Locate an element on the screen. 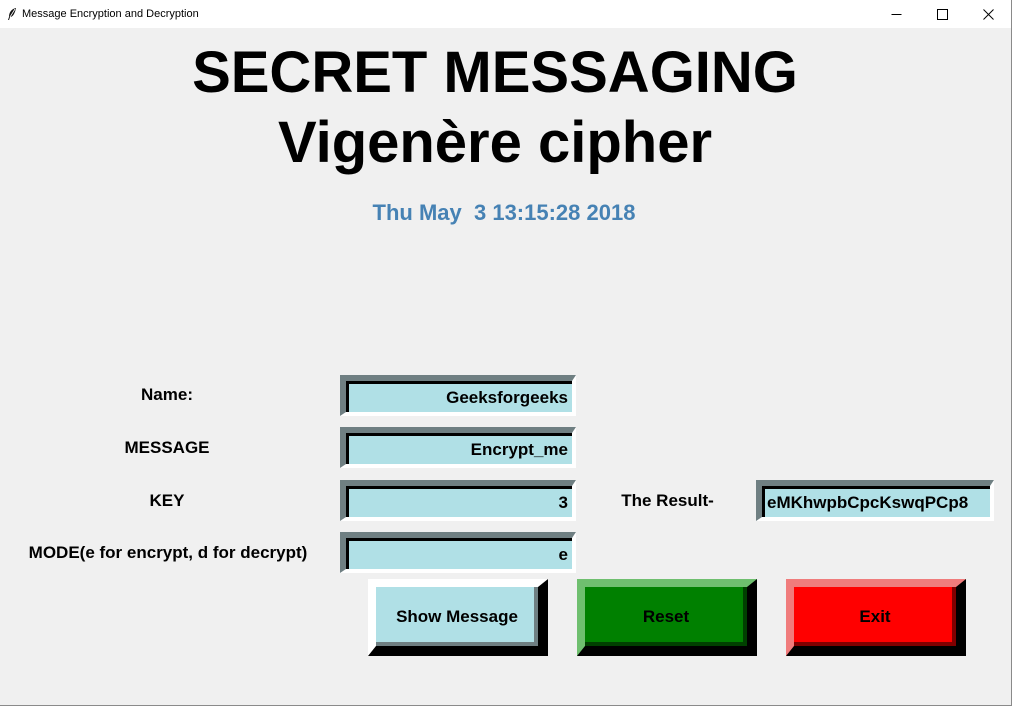  name-label: Name: is located at coordinates (167, 394).